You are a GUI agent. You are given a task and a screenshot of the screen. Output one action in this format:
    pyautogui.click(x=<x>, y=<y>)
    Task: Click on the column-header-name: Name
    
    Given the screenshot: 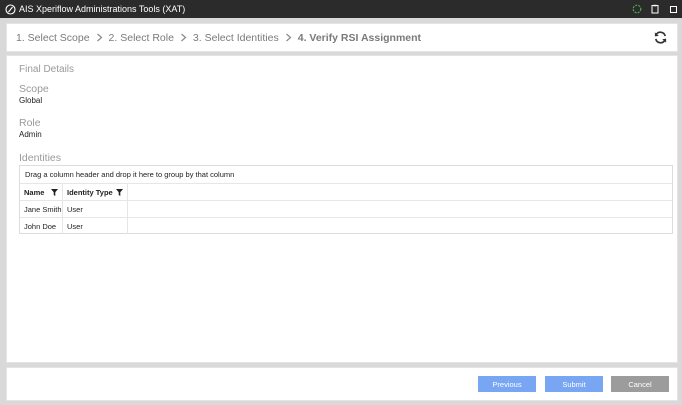 What is the action you would take?
    pyautogui.click(x=41, y=192)
    